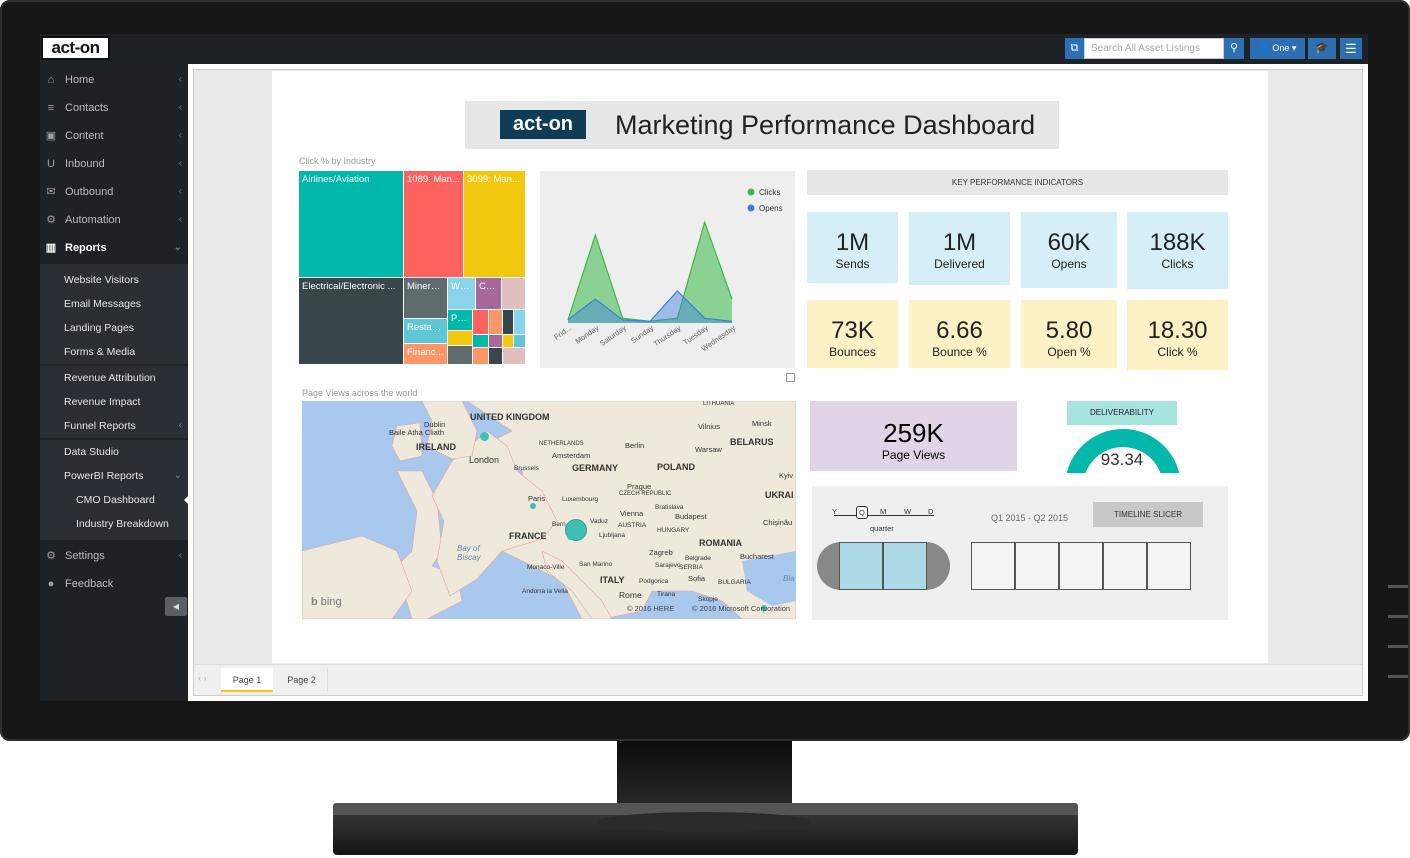 This screenshot has height=858, width=1410. What do you see at coordinates (698, 558) in the screenshot?
I see `map-city-label: Belgrade` at bounding box center [698, 558].